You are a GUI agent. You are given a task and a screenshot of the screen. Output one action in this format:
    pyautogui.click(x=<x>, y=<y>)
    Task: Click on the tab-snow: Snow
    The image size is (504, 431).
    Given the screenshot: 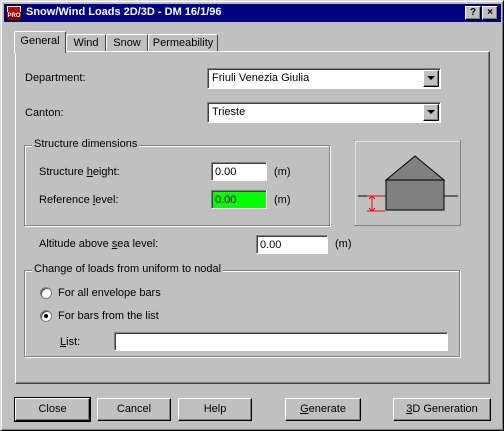 What is the action you would take?
    pyautogui.click(x=127, y=43)
    